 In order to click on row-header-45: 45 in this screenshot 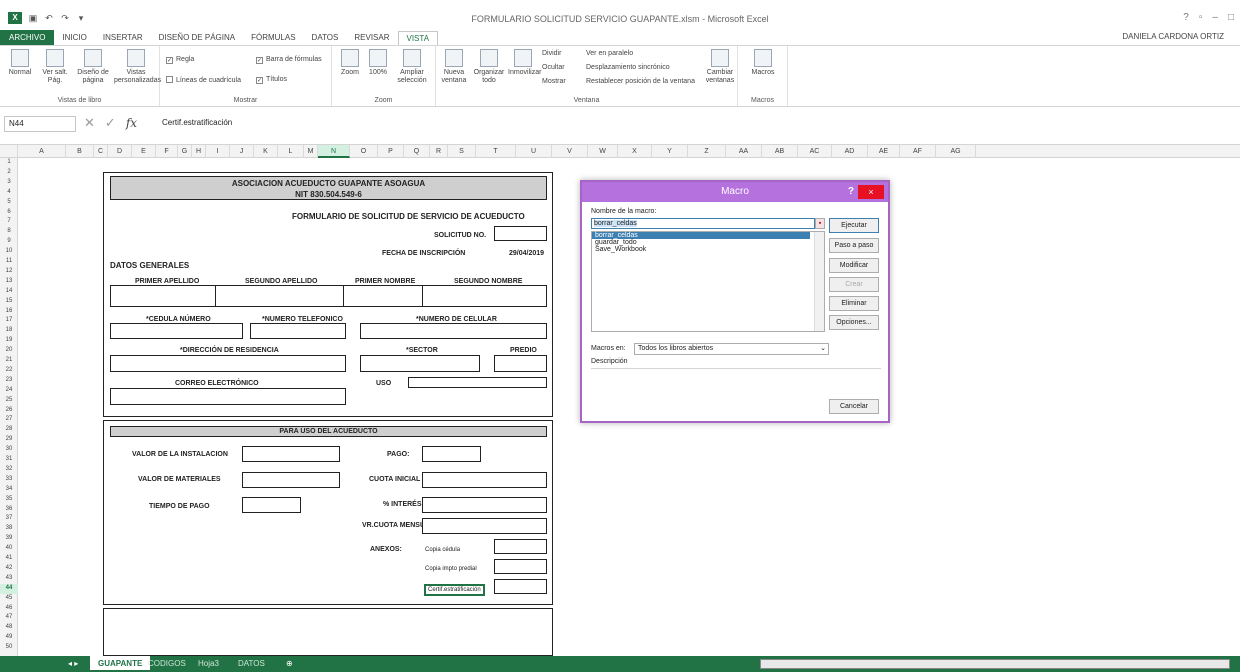, I will do `click(9, 599)`.